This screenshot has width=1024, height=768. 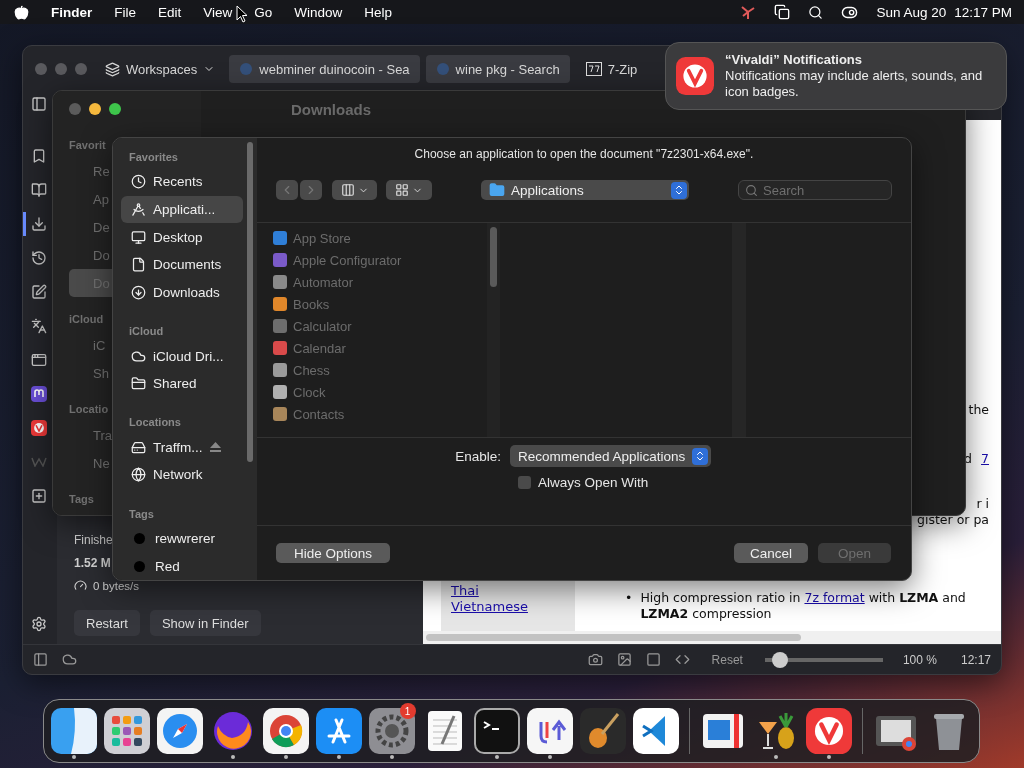 I want to click on notification-title: “Vivaldi” Notifications, so click(x=793, y=60).